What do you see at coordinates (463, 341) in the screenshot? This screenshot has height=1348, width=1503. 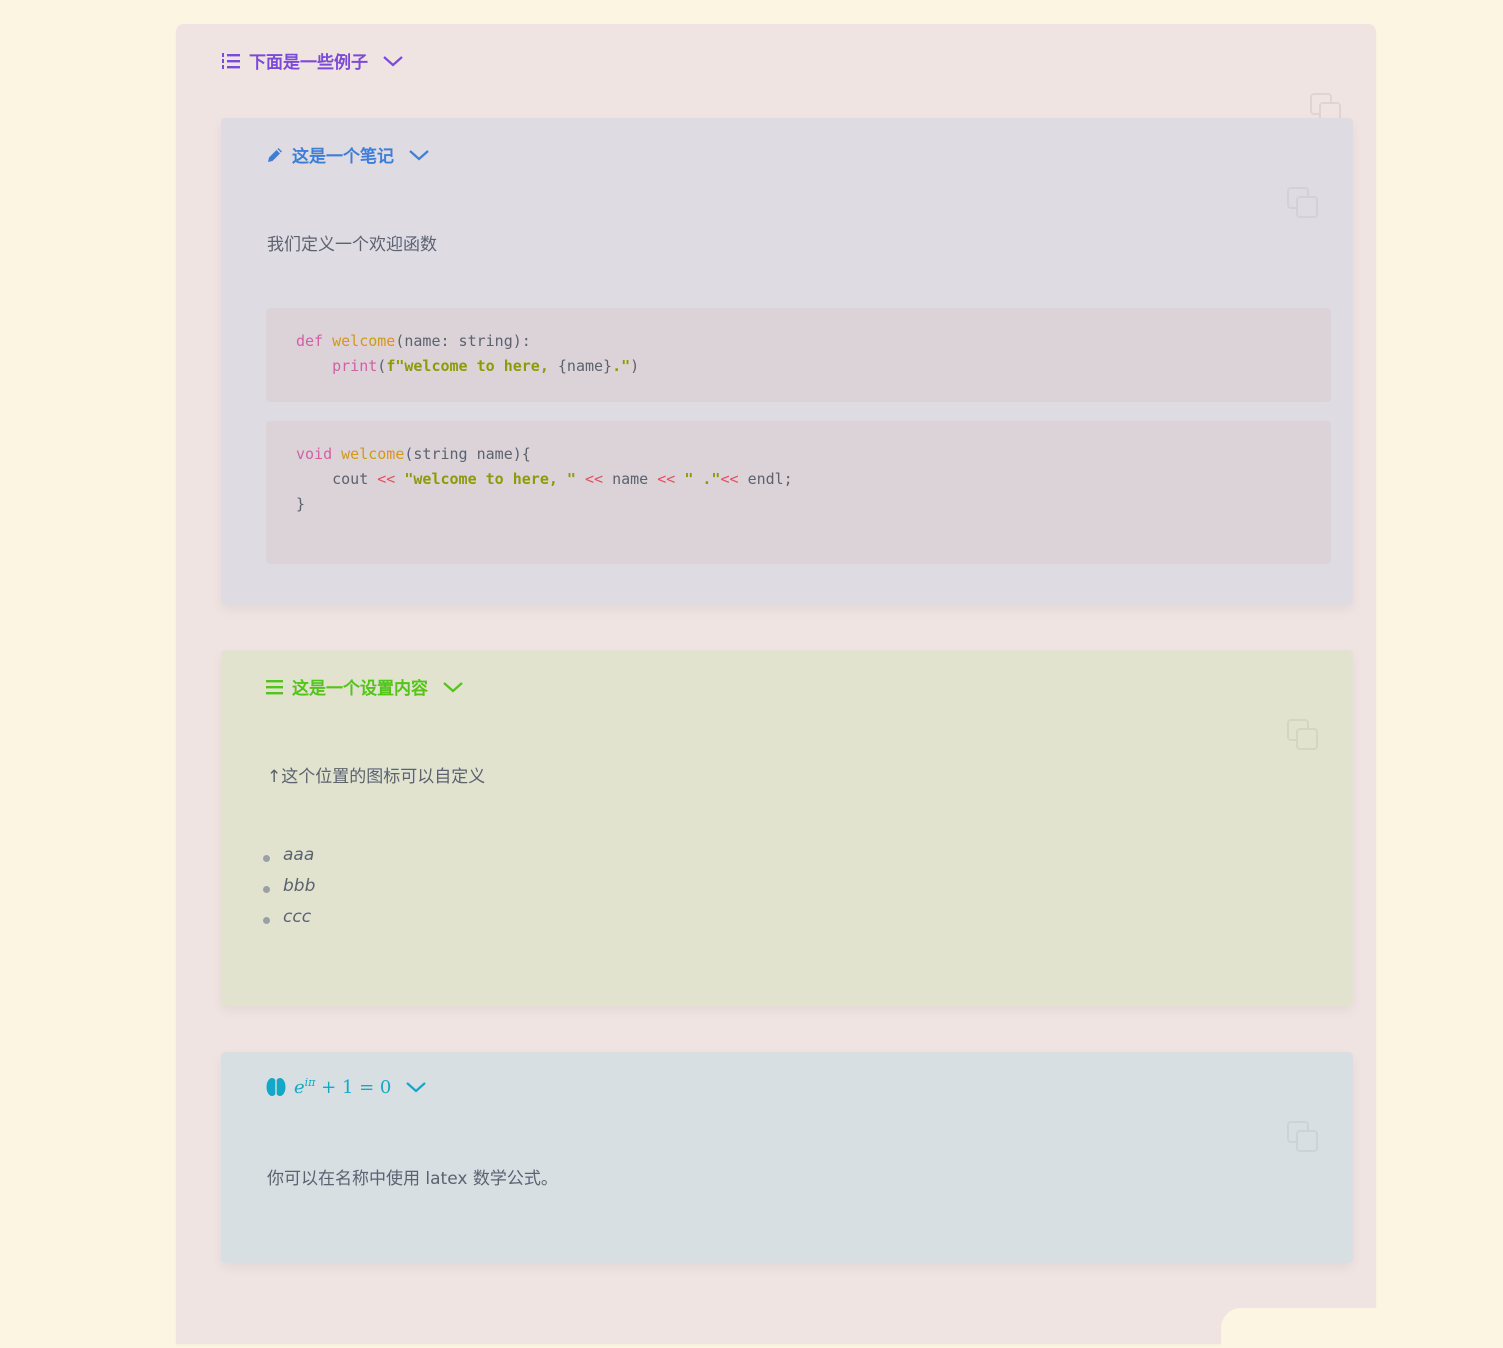 I see `code-token: (name: string):` at bounding box center [463, 341].